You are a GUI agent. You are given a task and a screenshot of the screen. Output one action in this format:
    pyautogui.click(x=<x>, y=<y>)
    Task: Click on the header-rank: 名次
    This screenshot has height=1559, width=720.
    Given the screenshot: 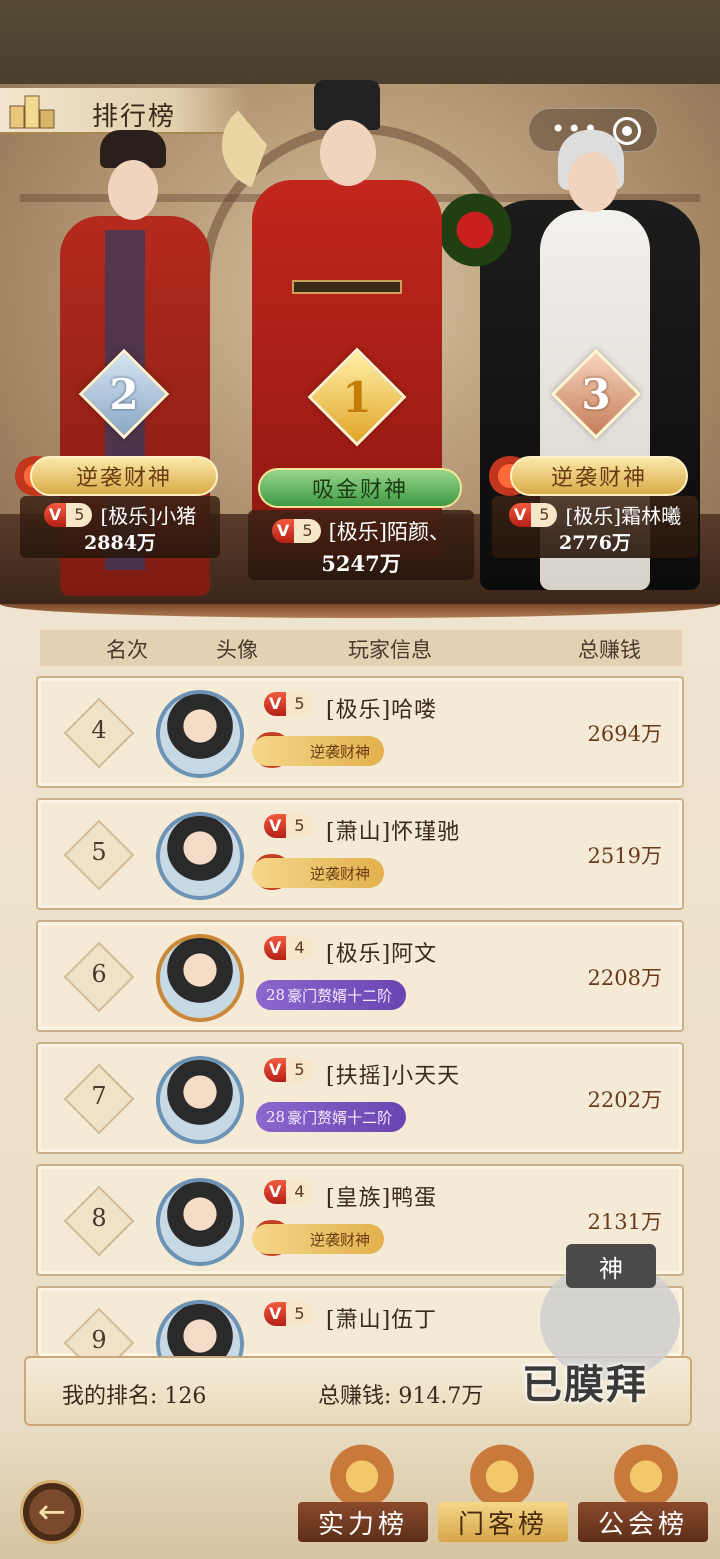 What is the action you would take?
    pyautogui.click(x=127, y=650)
    